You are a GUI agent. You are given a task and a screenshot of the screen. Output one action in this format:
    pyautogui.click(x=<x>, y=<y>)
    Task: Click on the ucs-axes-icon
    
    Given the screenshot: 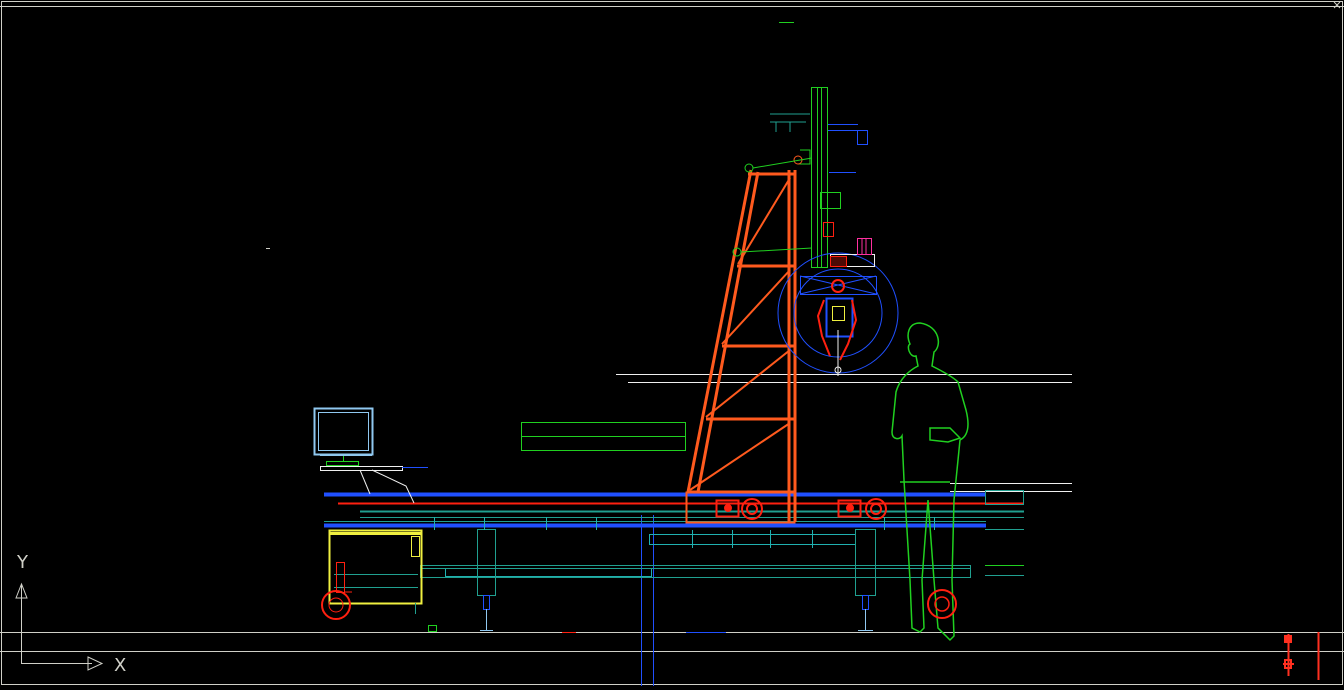 What is the action you would take?
    pyautogui.click(x=59, y=626)
    